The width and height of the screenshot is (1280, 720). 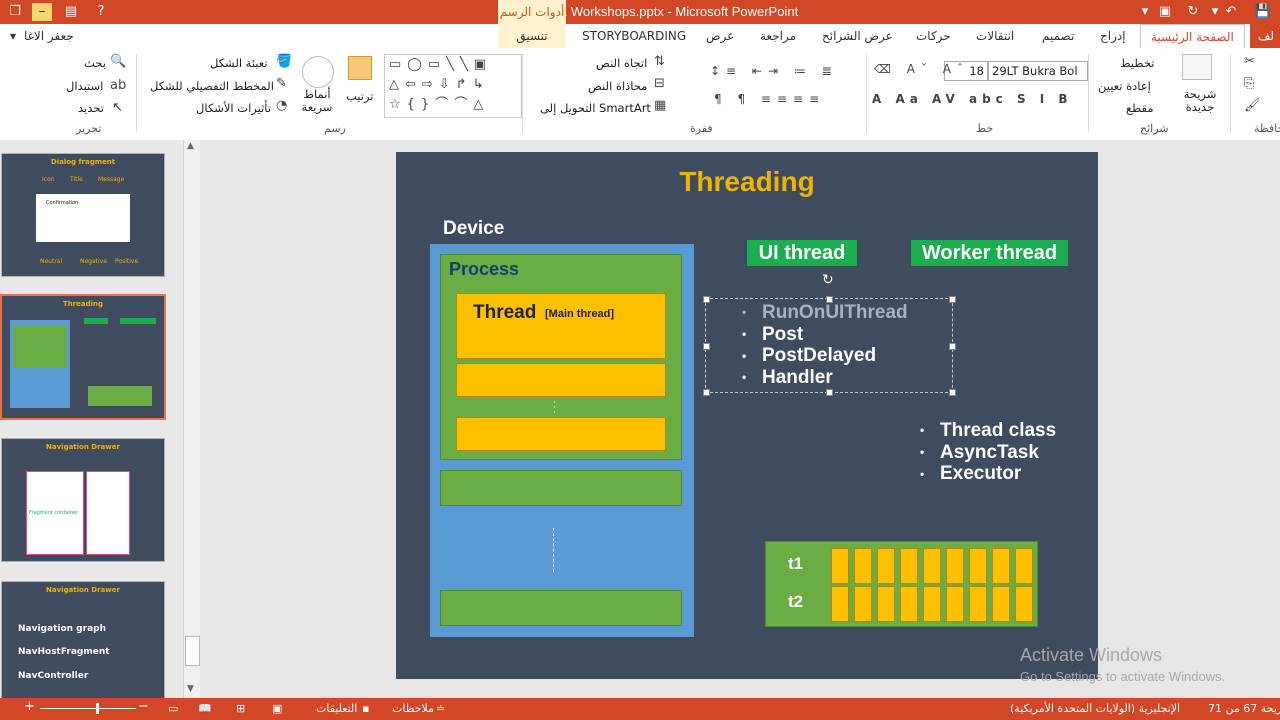 I want to click on zoom-slider, so click(x=88, y=708).